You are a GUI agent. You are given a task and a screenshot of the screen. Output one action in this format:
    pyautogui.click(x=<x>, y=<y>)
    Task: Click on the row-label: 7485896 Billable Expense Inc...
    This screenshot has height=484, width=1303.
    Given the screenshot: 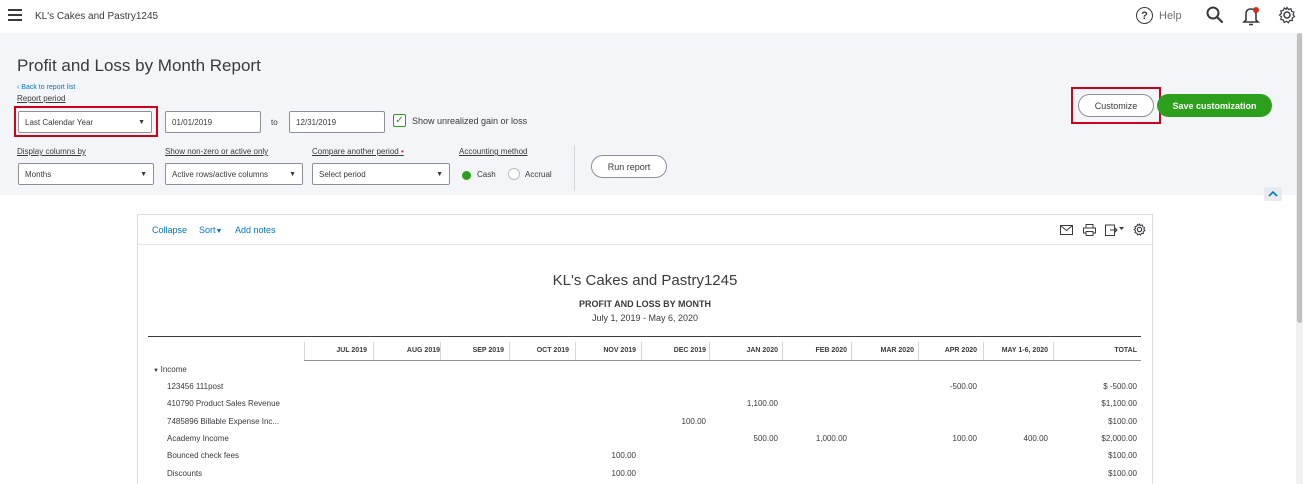 What is the action you would take?
    pyautogui.click(x=223, y=421)
    